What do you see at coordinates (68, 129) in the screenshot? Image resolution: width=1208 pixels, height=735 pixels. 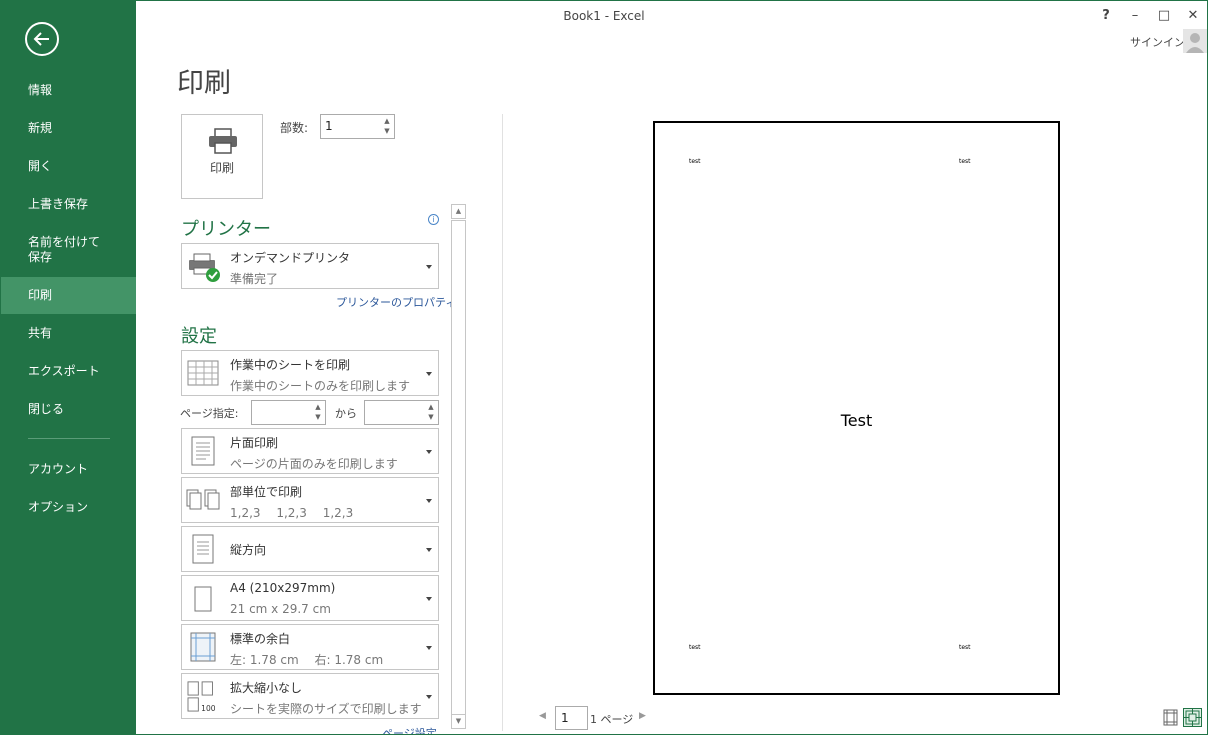 I see `sidebar-item-new: 新規` at bounding box center [68, 129].